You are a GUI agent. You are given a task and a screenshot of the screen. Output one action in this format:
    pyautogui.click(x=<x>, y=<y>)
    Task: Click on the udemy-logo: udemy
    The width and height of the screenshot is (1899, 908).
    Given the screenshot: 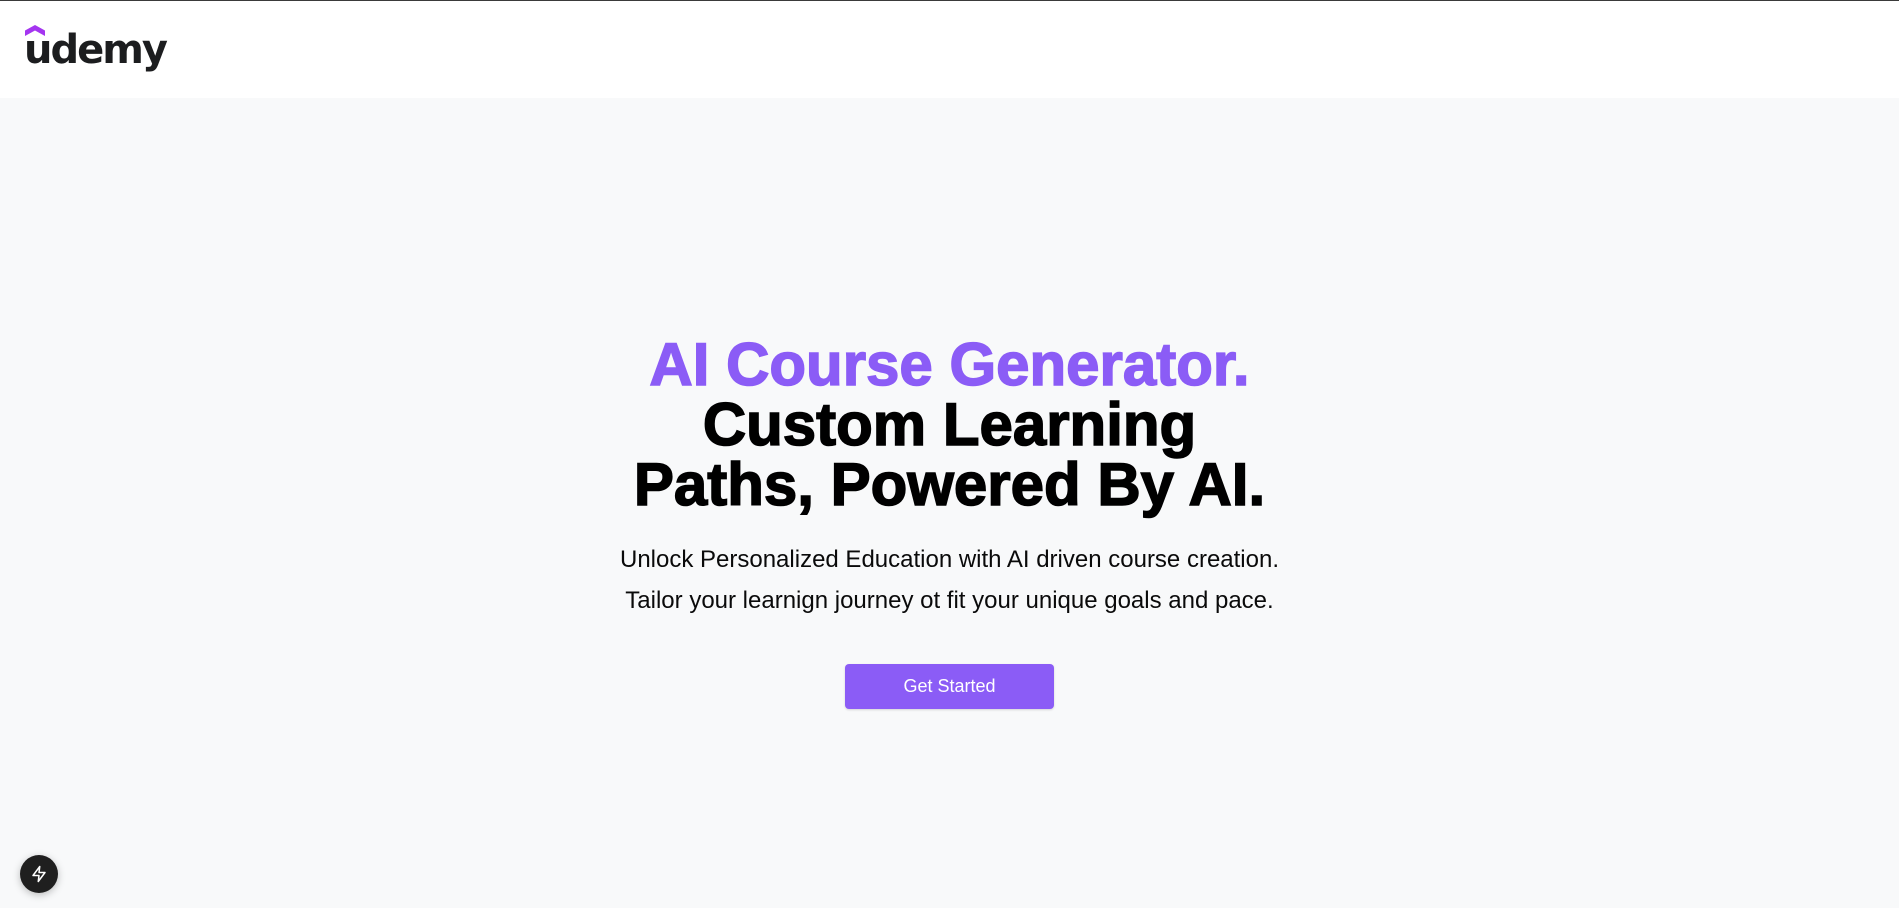 What is the action you would take?
    pyautogui.click(x=96, y=49)
    